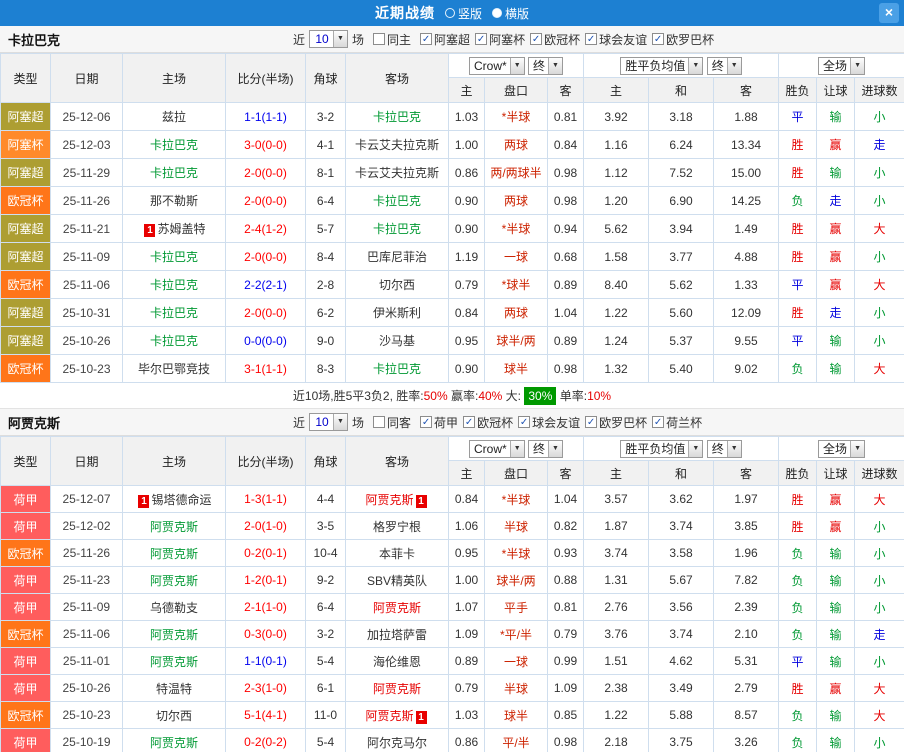 Image resolution: width=904 pixels, height=752 pixels. What do you see at coordinates (397, 257) in the screenshot?
I see `team-name: 巴库尼菲治` at bounding box center [397, 257].